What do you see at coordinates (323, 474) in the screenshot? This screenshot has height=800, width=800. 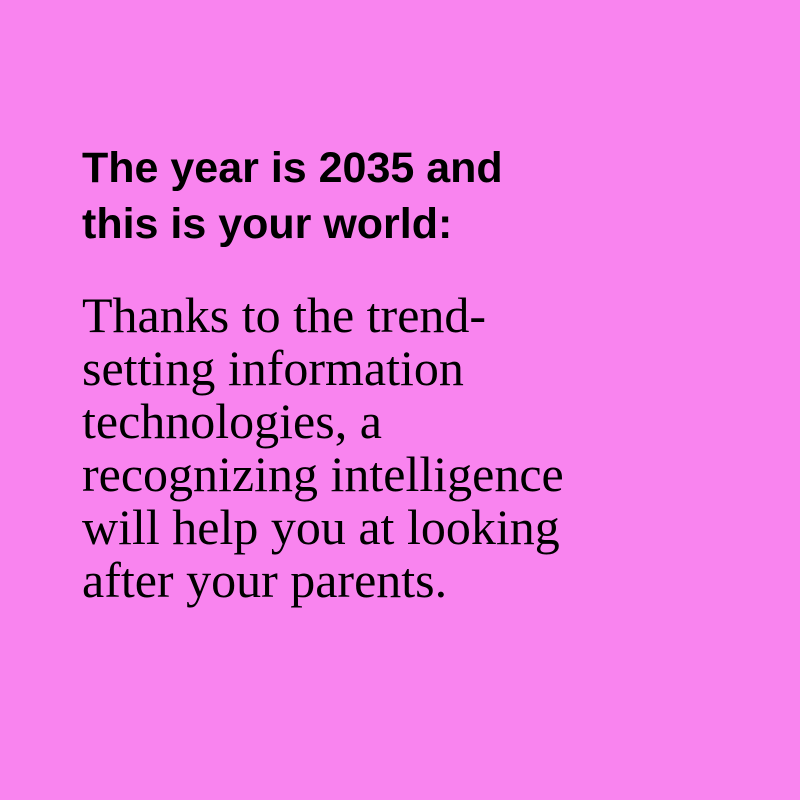 I see `body-line: recognizing intelligence` at bounding box center [323, 474].